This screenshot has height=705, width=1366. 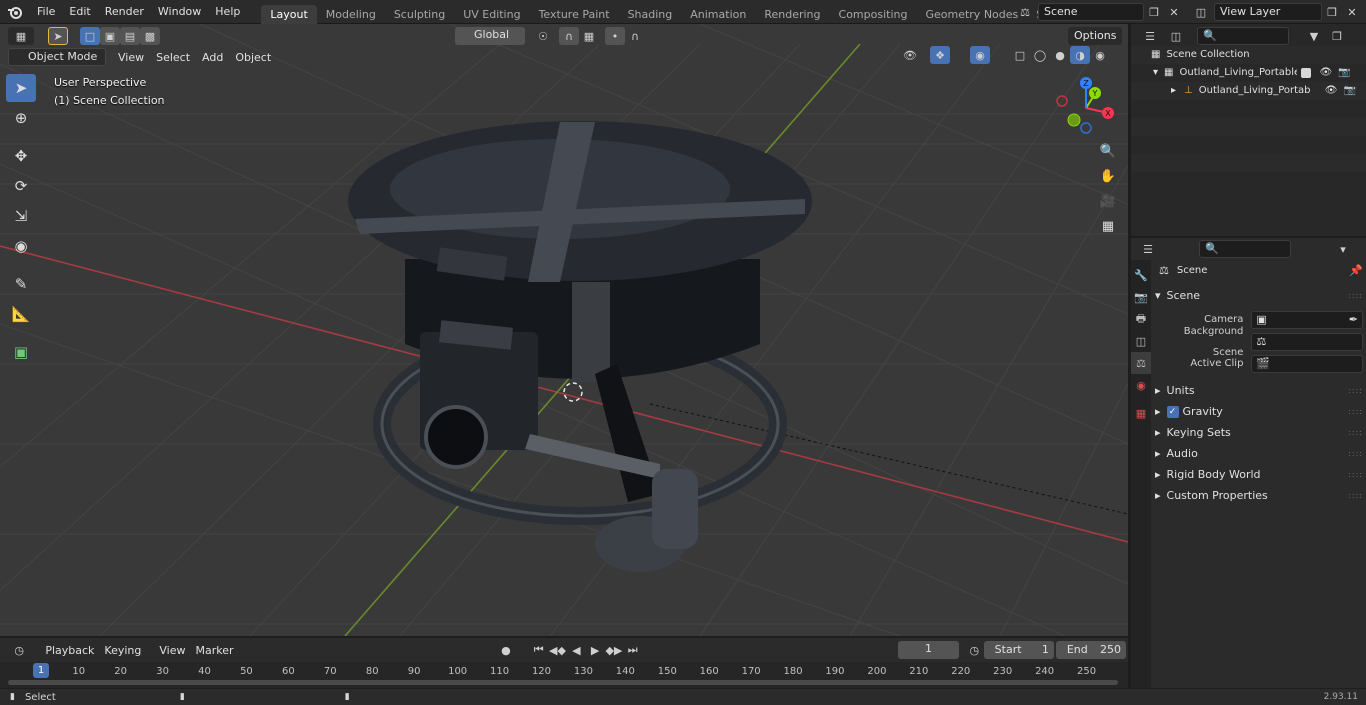 I want to click on measure-tool-icon: 📐, so click(x=21, y=314).